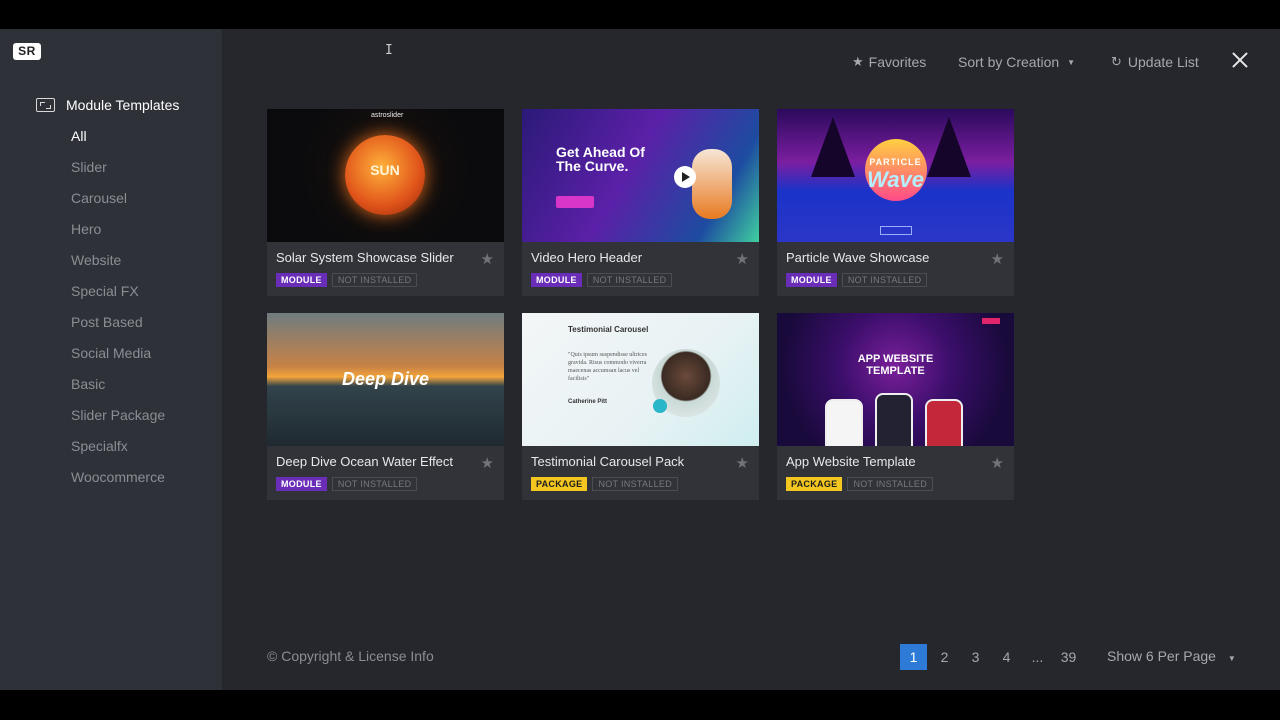  I want to click on template-thumbnail: APP WEBSITE TEMPLATE, so click(895, 379).